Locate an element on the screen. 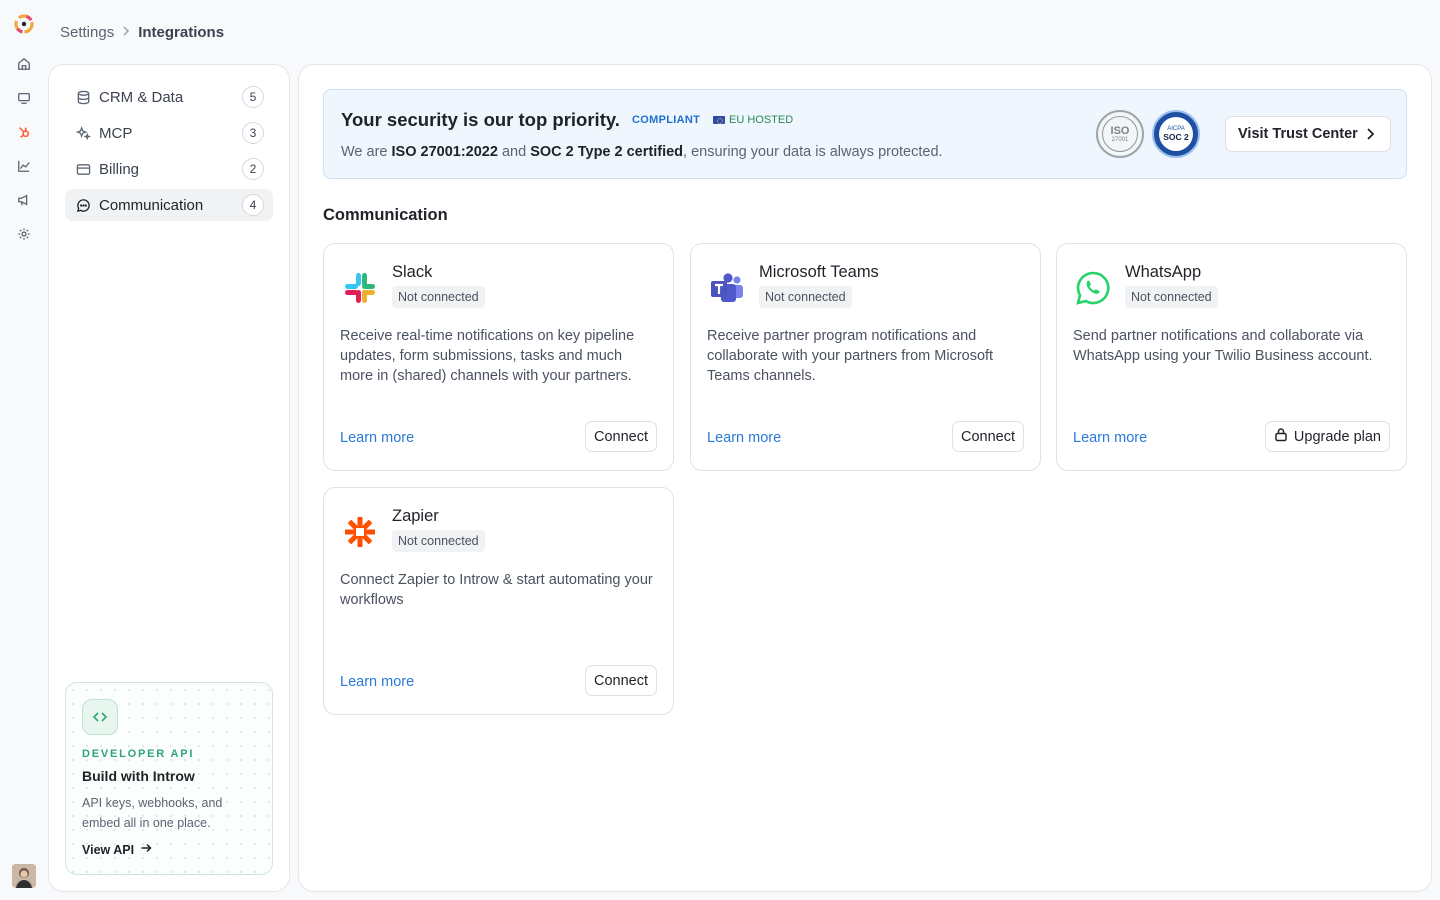 The image size is (1440, 900). nav-item-mcp: MCP 3 is located at coordinates (169, 133).